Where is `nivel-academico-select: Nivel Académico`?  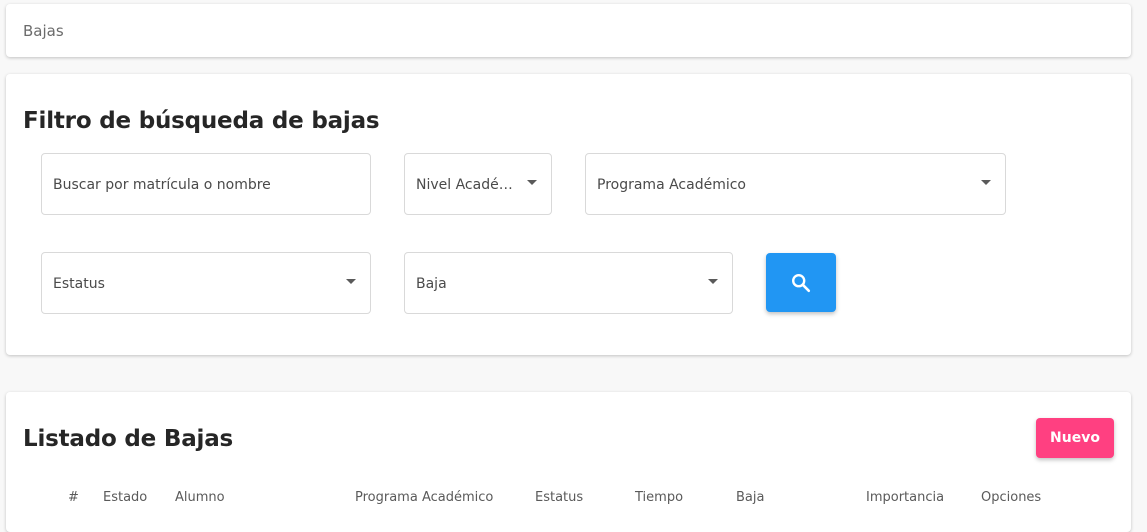 nivel-academico-select: Nivel Académico is located at coordinates (478, 184).